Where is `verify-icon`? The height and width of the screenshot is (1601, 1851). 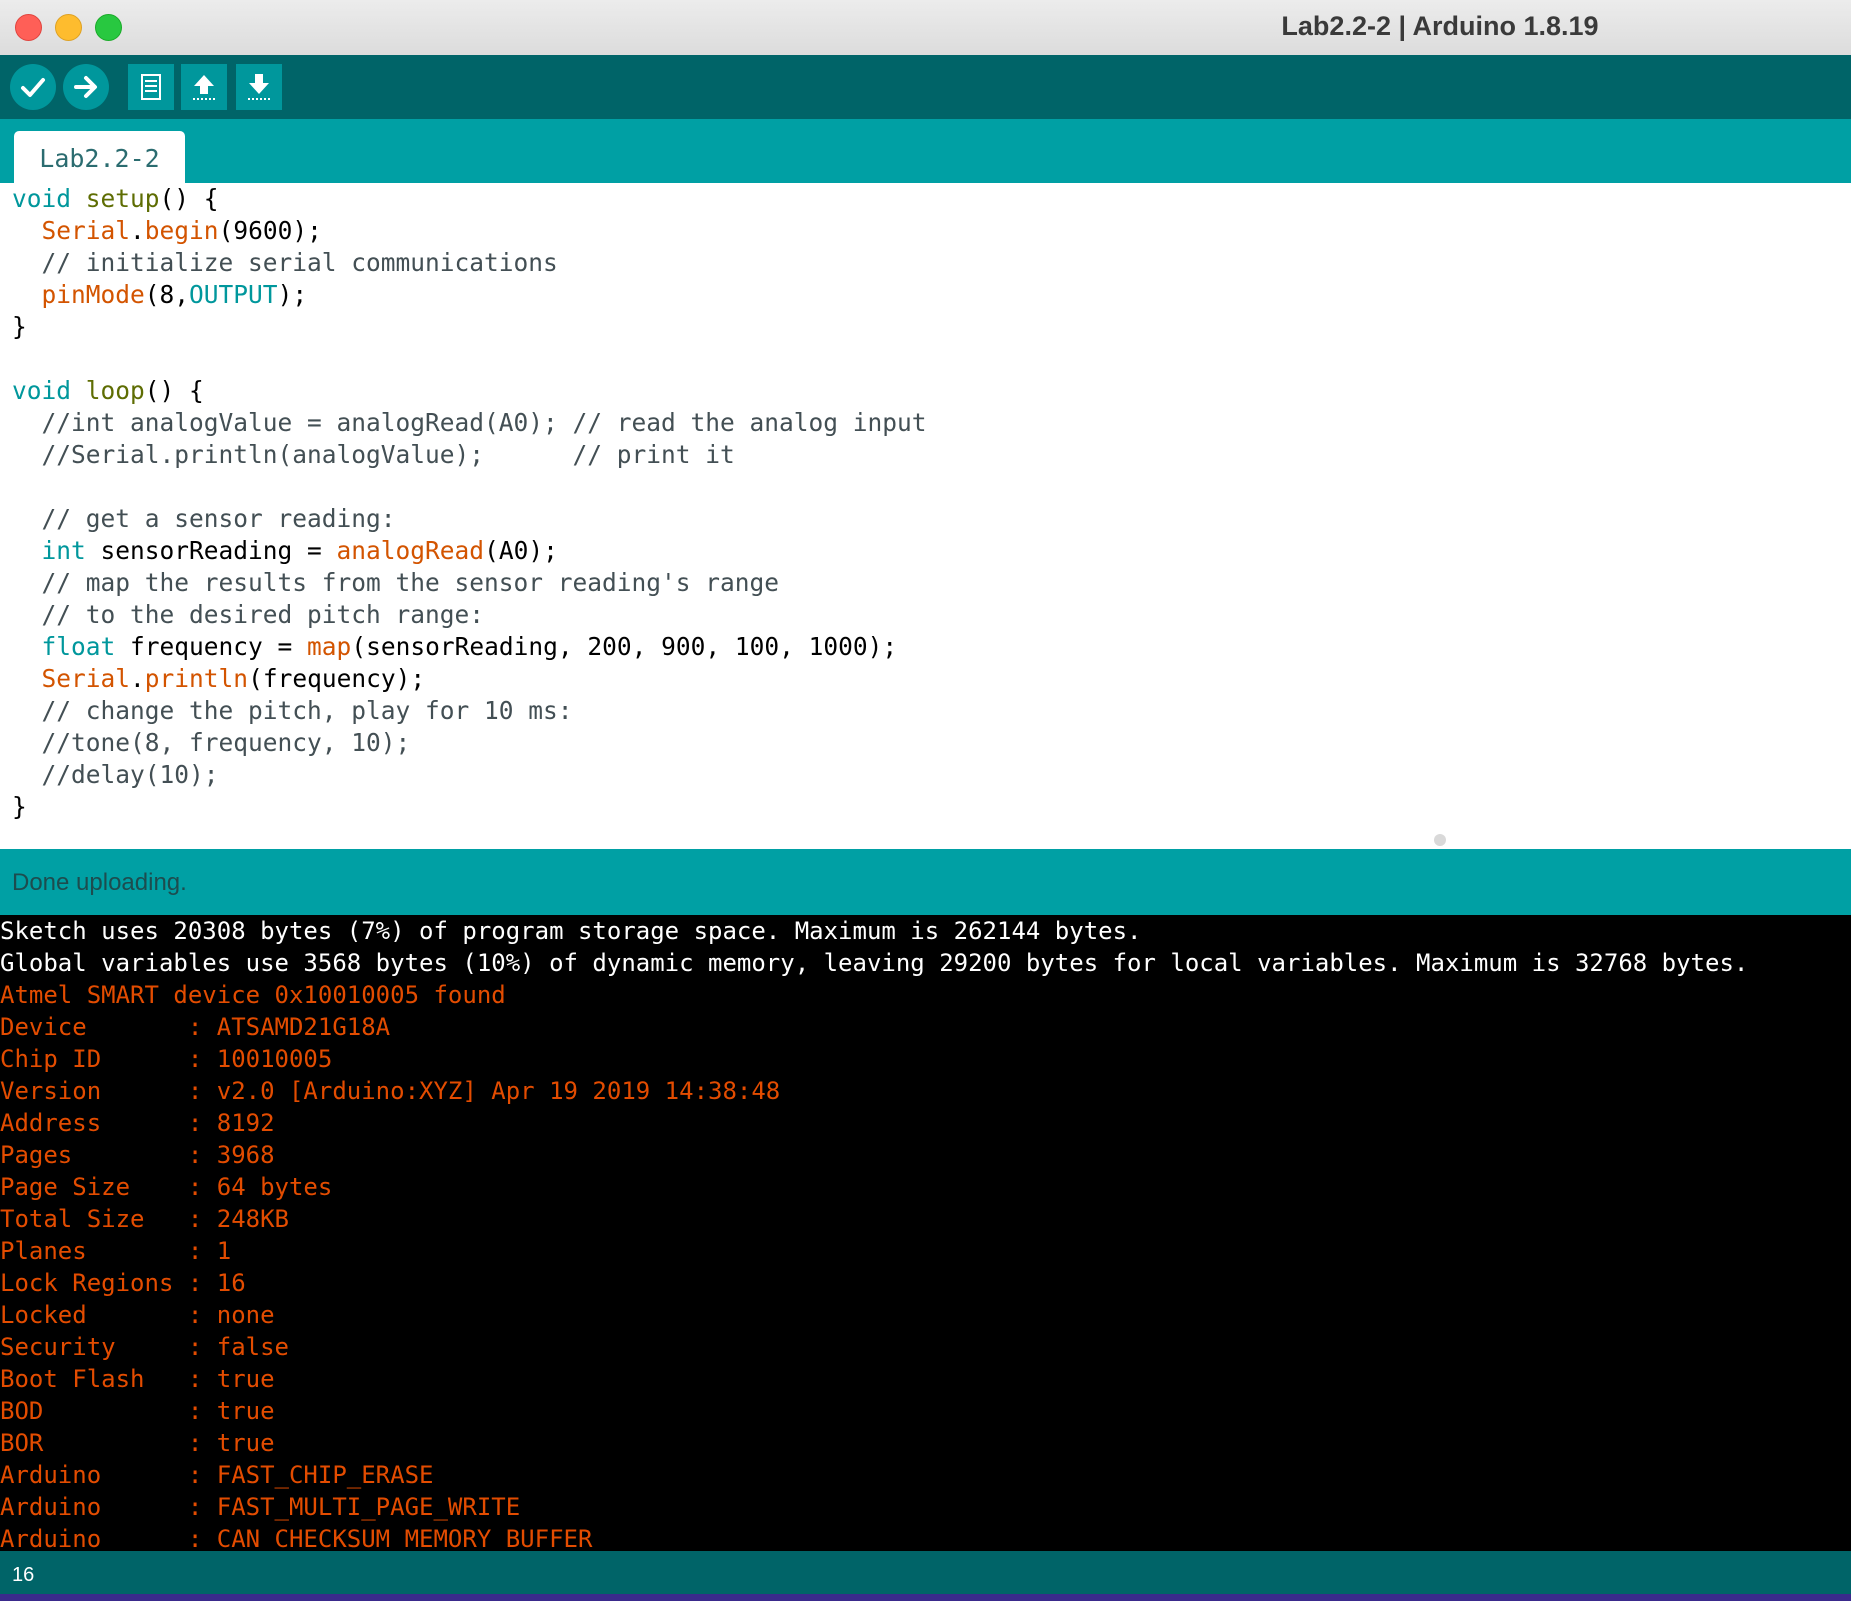
verify-icon is located at coordinates (33, 87).